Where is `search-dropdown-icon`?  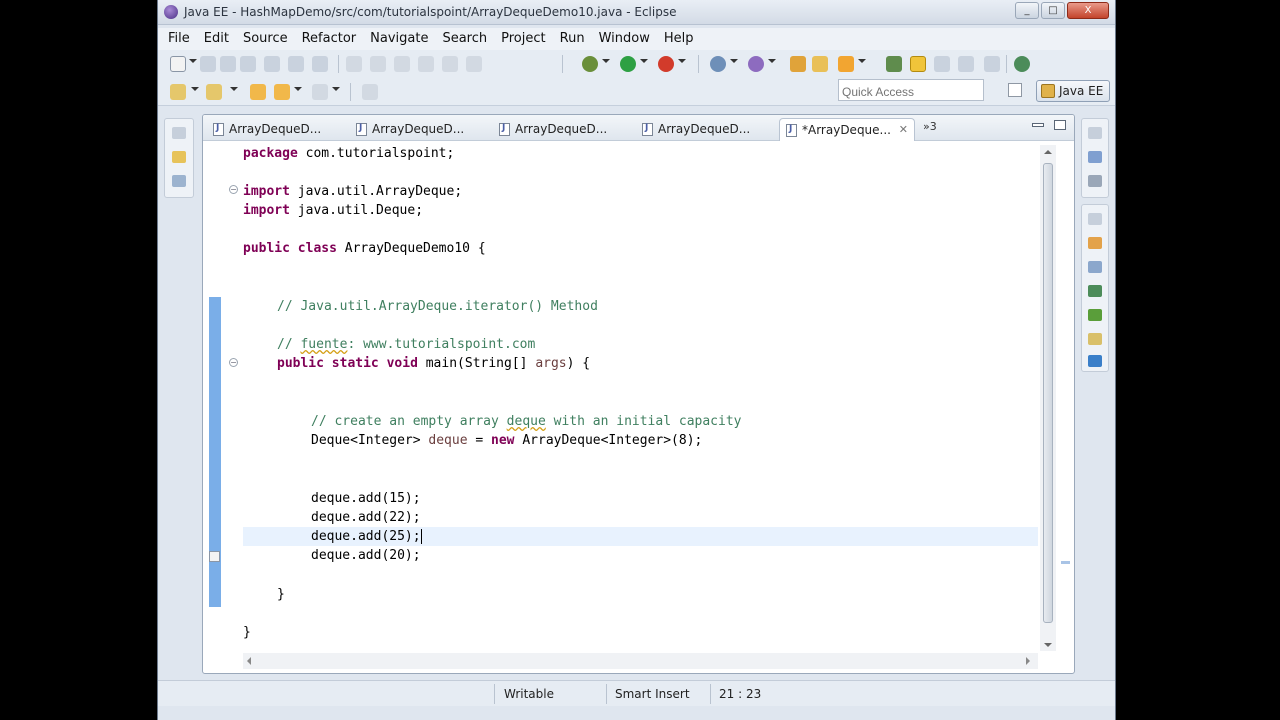
search-dropdown-icon is located at coordinates (862, 61).